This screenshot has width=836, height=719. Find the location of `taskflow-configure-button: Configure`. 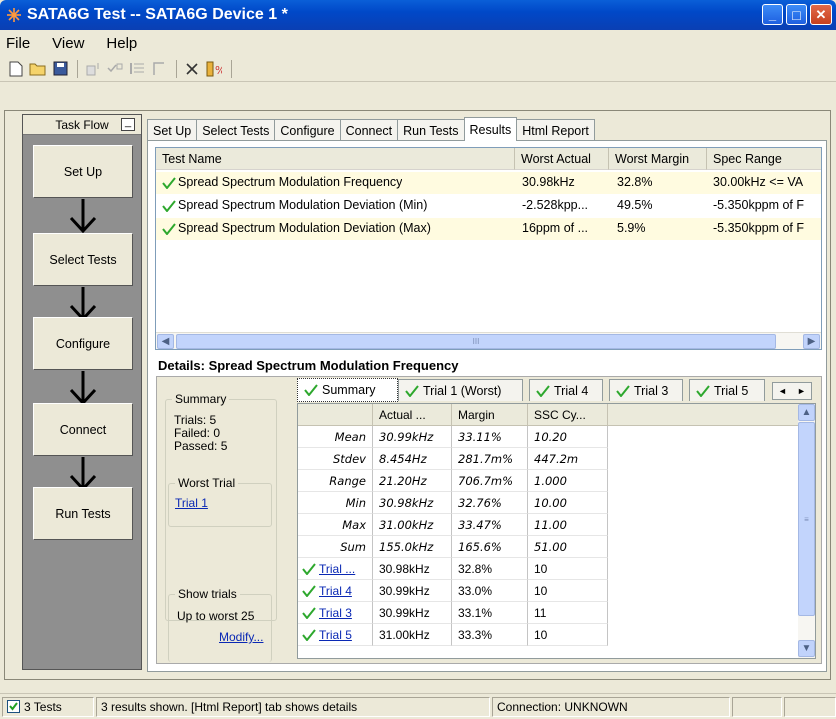

taskflow-configure-button: Configure is located at coordinates (83, 343).